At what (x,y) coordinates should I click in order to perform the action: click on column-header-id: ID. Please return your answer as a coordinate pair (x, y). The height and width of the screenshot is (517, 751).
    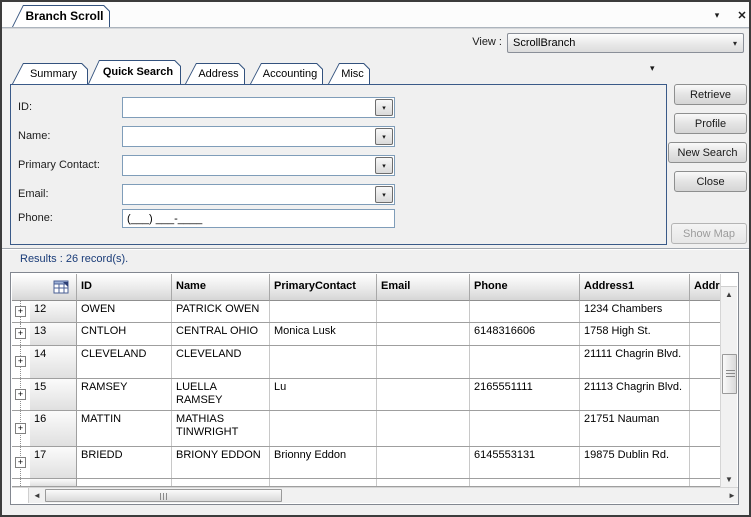
    Looking at the image, I should click on (124, 287).